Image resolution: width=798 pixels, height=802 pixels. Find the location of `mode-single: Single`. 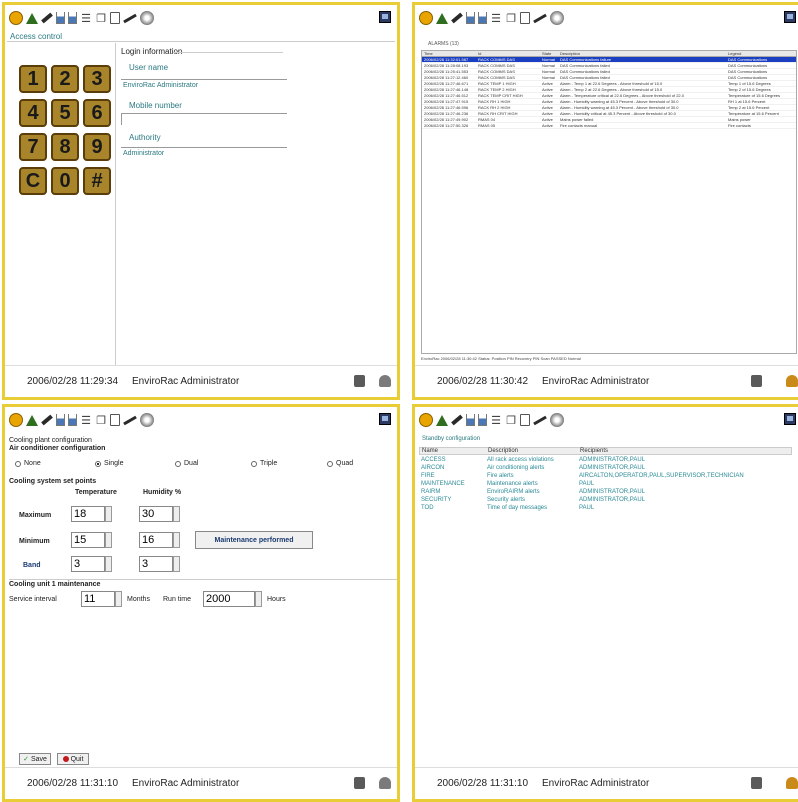

mode-single: Single is located at coordinates (109, 463).